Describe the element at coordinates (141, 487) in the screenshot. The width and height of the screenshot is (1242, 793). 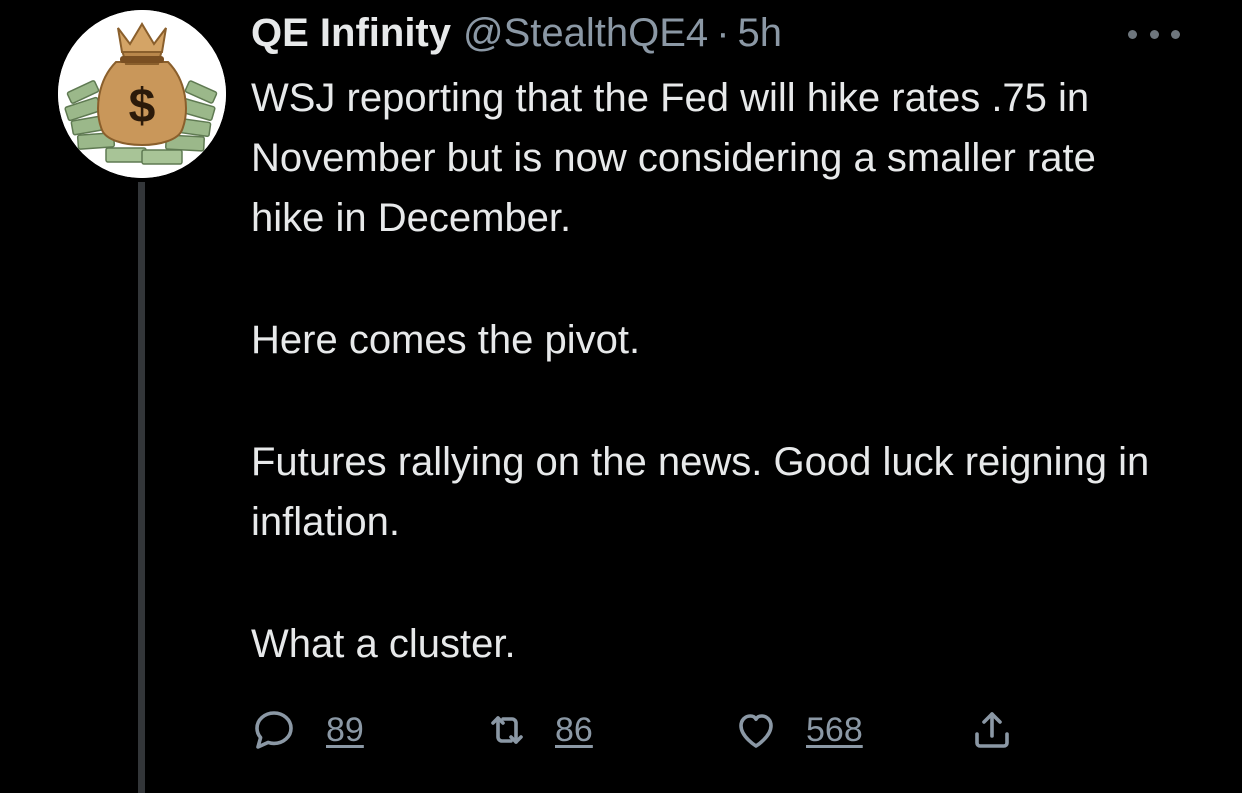
I see `thread-line` at that location.